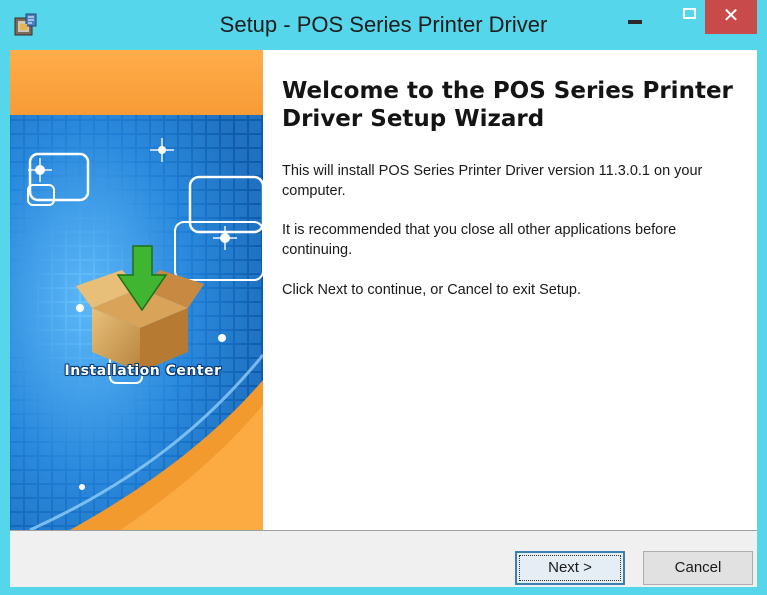 Image resolution: width=767 pixels, height=595 pixels. What do you see at coordinates (143, 371) in the screenshot?
I see `side-image-caption: Installation Center` at bounding box center [143, 371].